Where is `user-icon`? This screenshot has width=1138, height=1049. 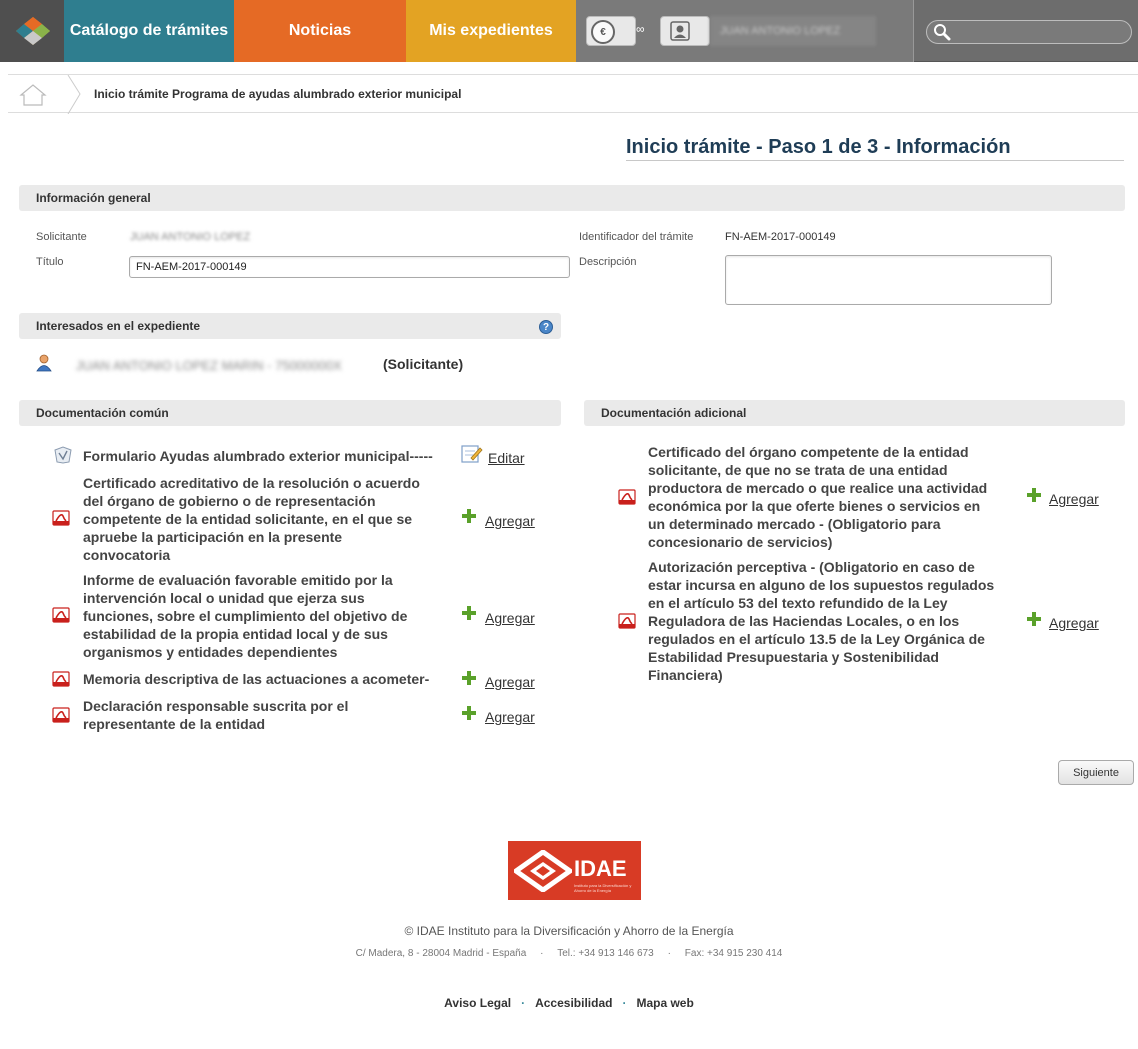
user-icon is located at coordinates (680, 31).